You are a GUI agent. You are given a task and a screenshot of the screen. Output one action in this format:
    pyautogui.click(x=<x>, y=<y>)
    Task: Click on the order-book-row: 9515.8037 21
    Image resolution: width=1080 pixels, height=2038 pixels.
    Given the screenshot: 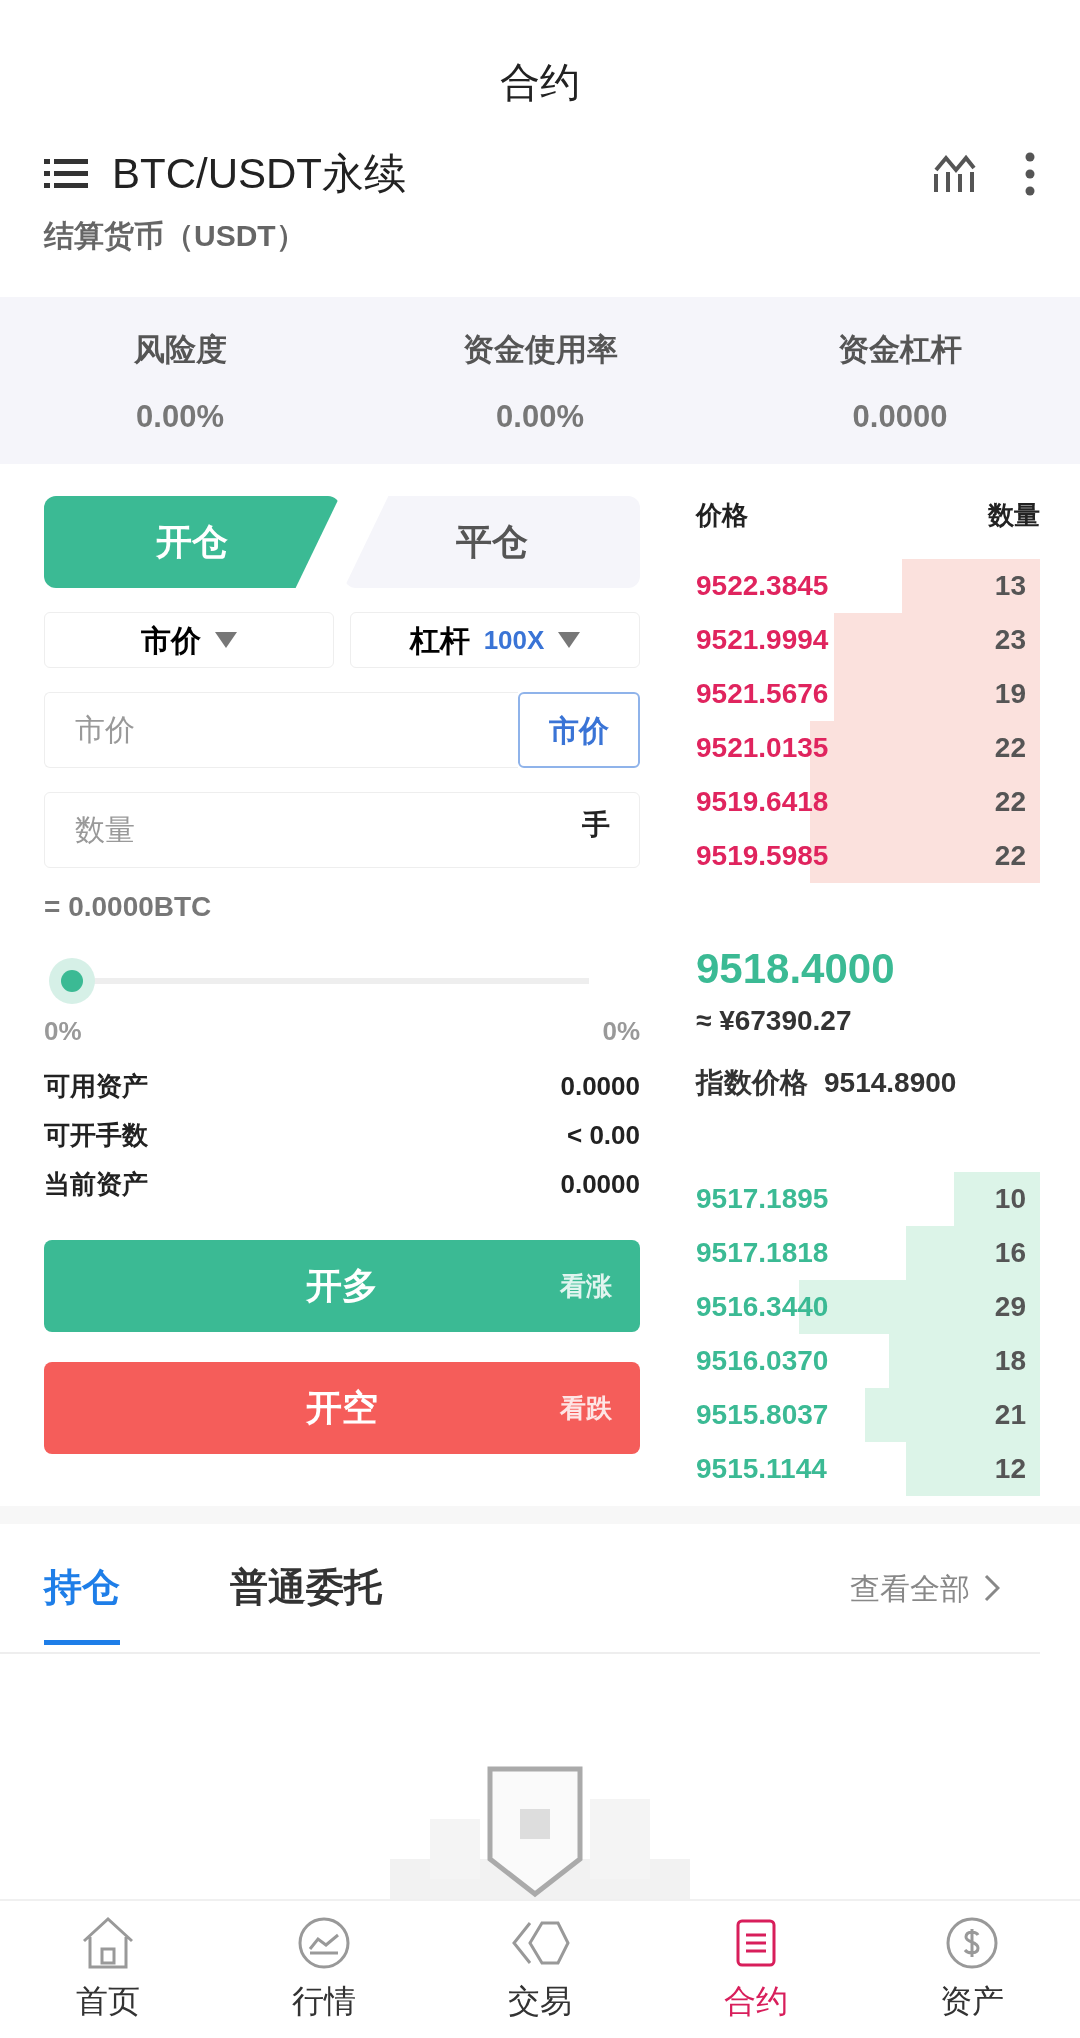 What is the action you would take?
    pyautogui.click(x=868, y=1415)
    